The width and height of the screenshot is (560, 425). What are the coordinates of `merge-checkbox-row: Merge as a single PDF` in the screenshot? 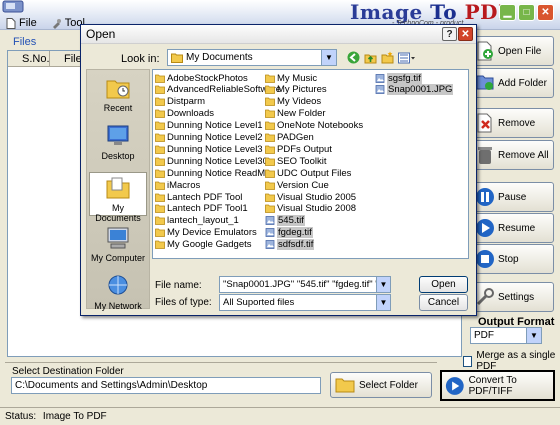 It's located at (511, 361).